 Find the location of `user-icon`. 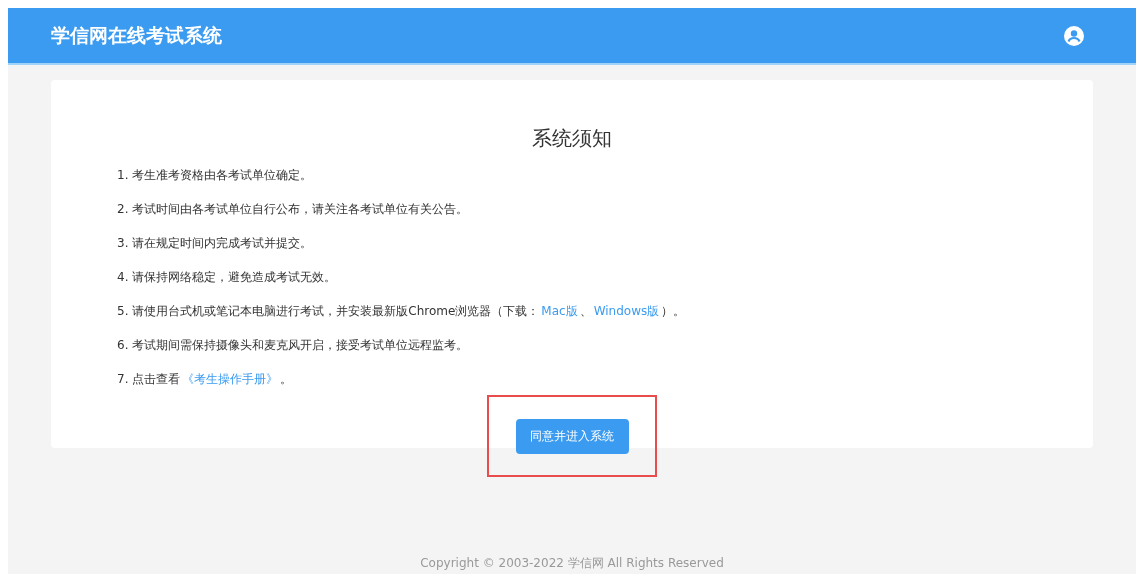

user-icon is located at coordinates (1074, 35).